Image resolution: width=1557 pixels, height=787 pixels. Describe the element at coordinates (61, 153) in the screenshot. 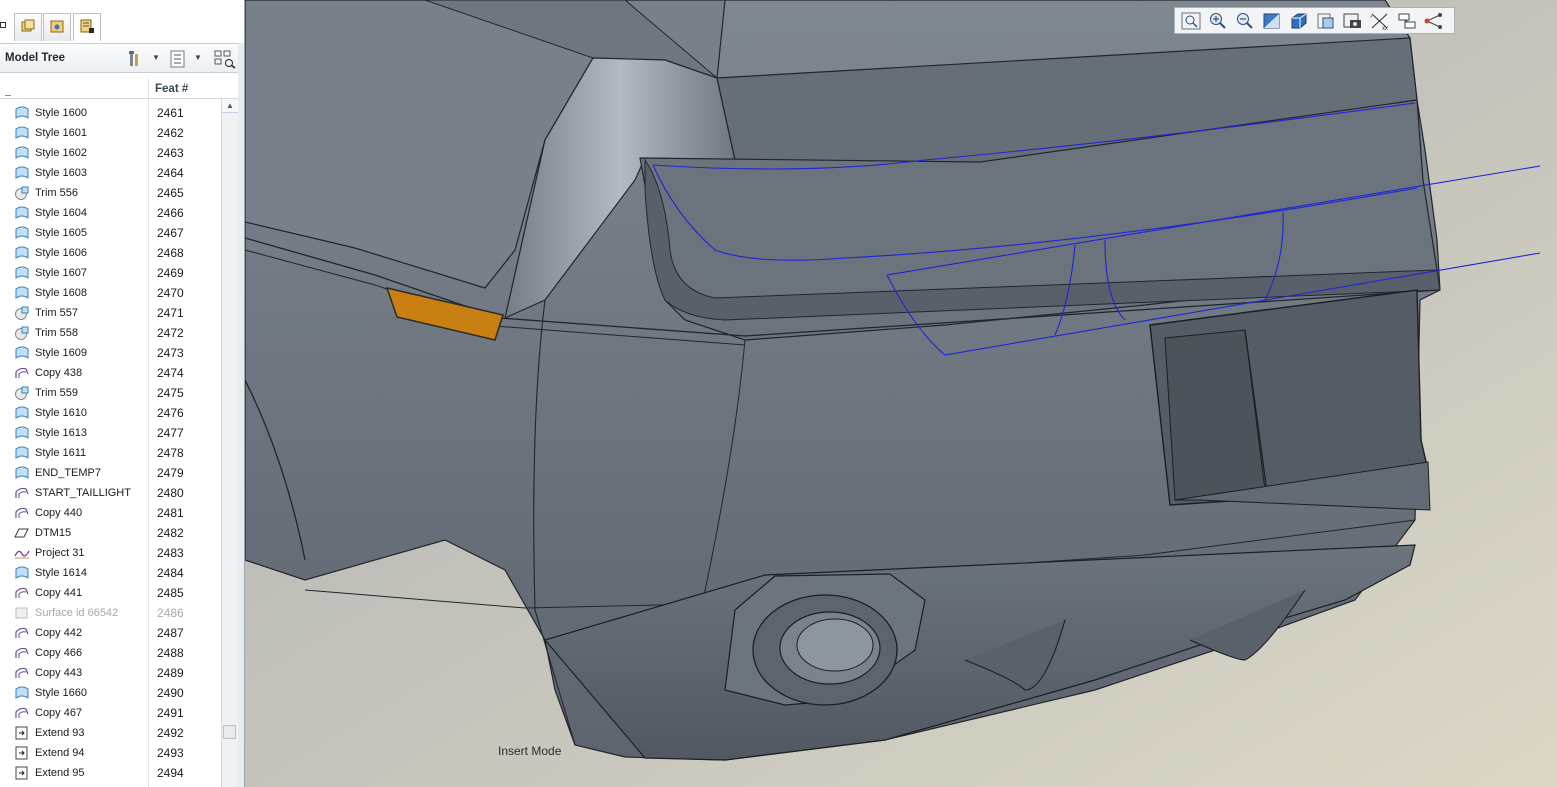

I see `feature-name: Style 1602` at that location.